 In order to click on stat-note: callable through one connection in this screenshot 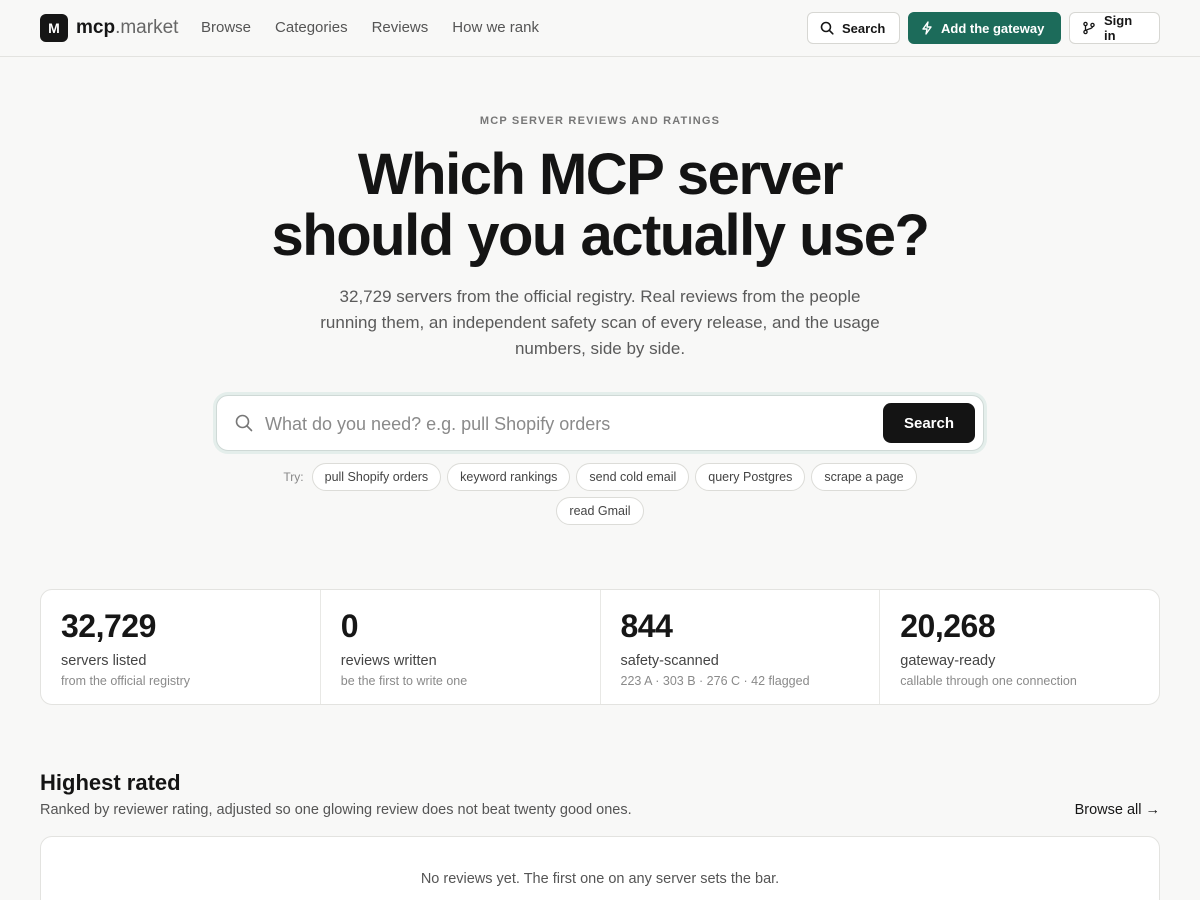, I will do `click(988, 681)`.